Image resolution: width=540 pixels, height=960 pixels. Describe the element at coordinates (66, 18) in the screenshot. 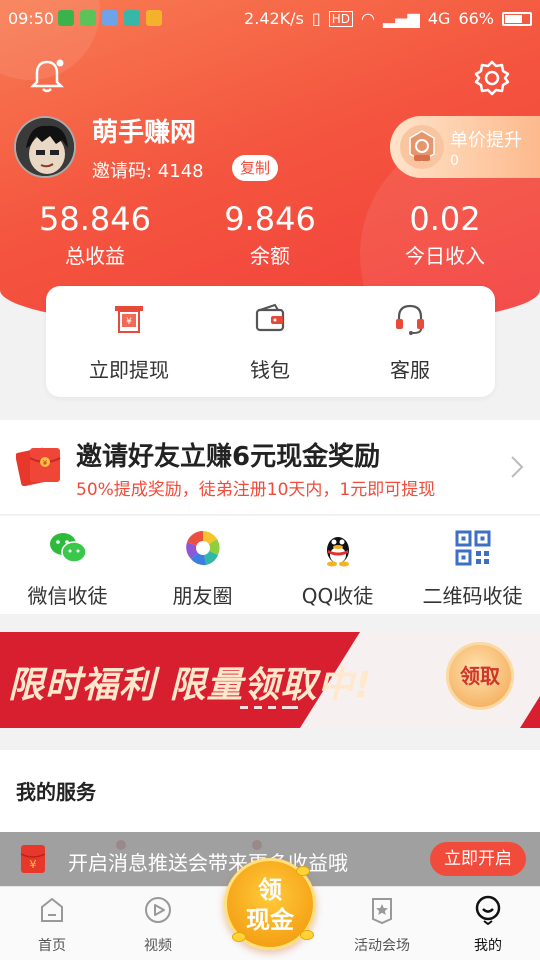

I see `wechat-notification-icon` at that location.